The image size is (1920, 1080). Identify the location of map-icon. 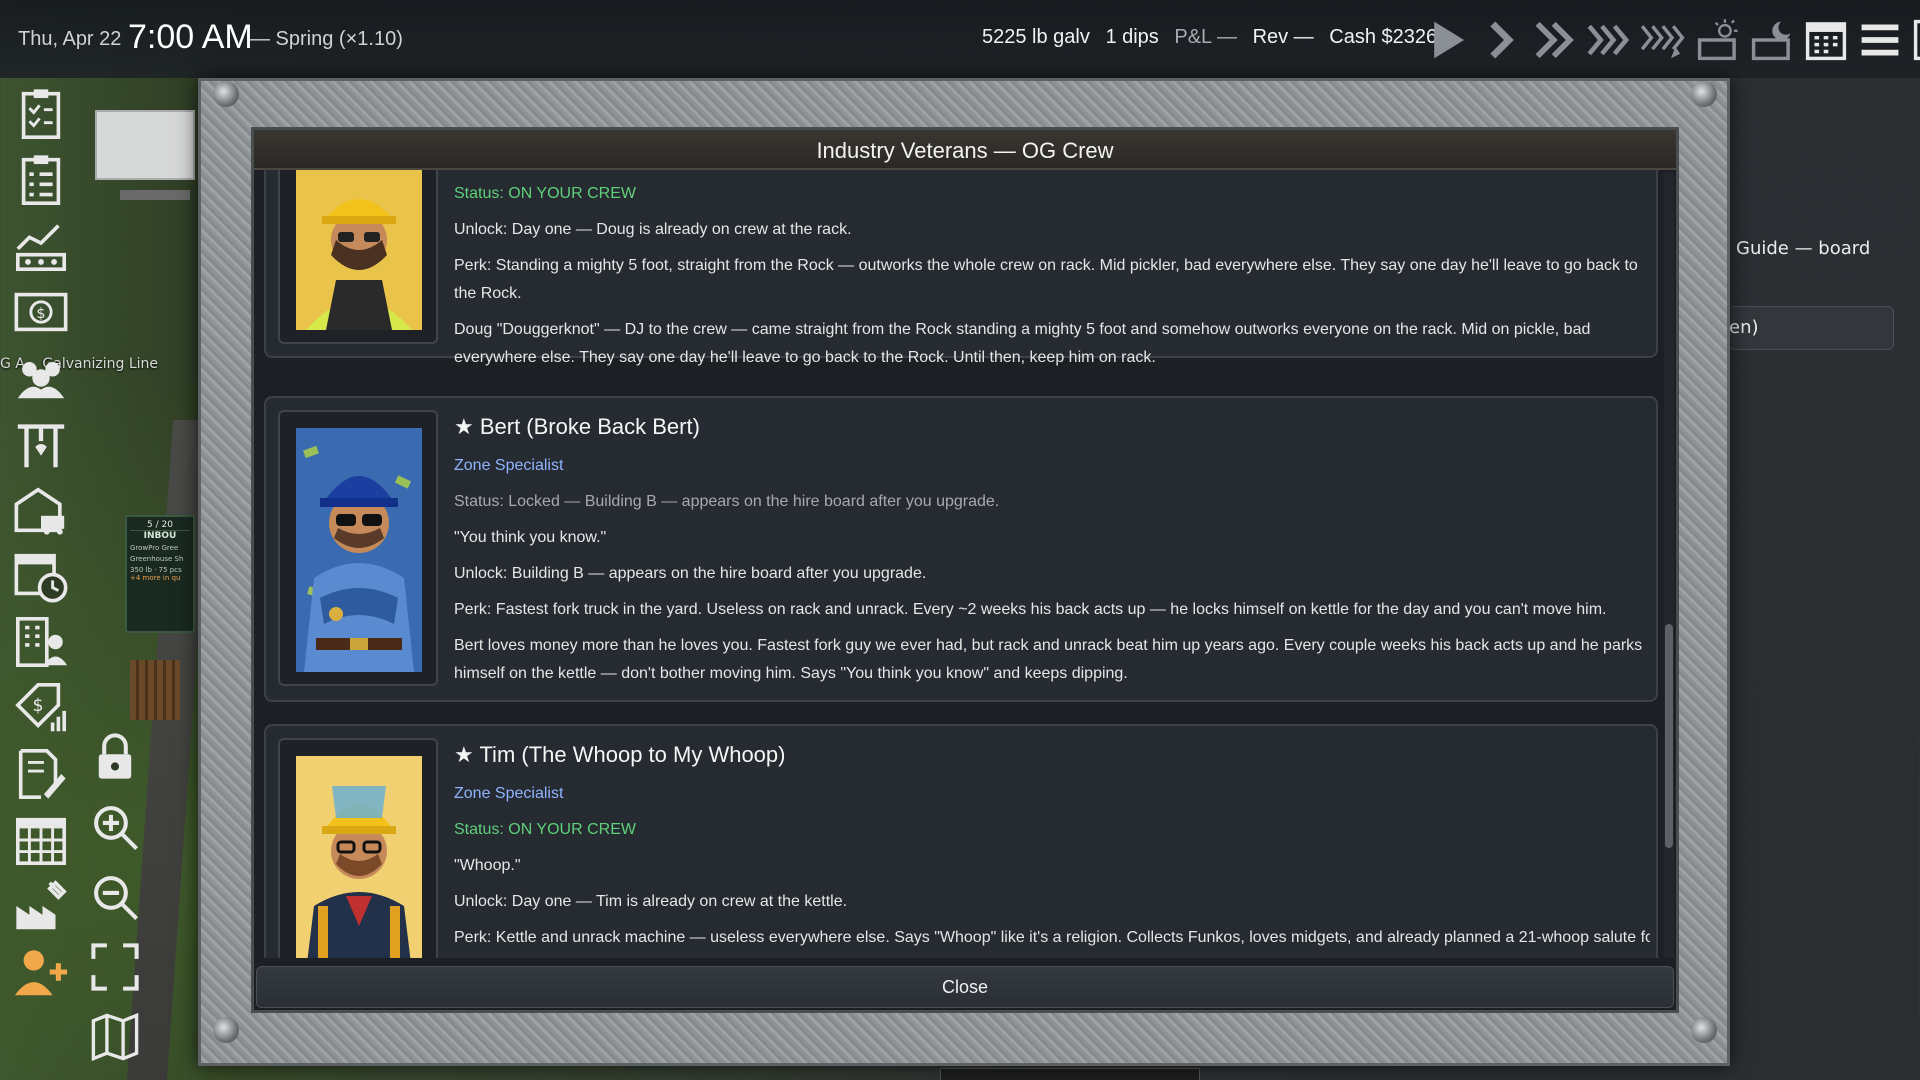
(115, 1037).